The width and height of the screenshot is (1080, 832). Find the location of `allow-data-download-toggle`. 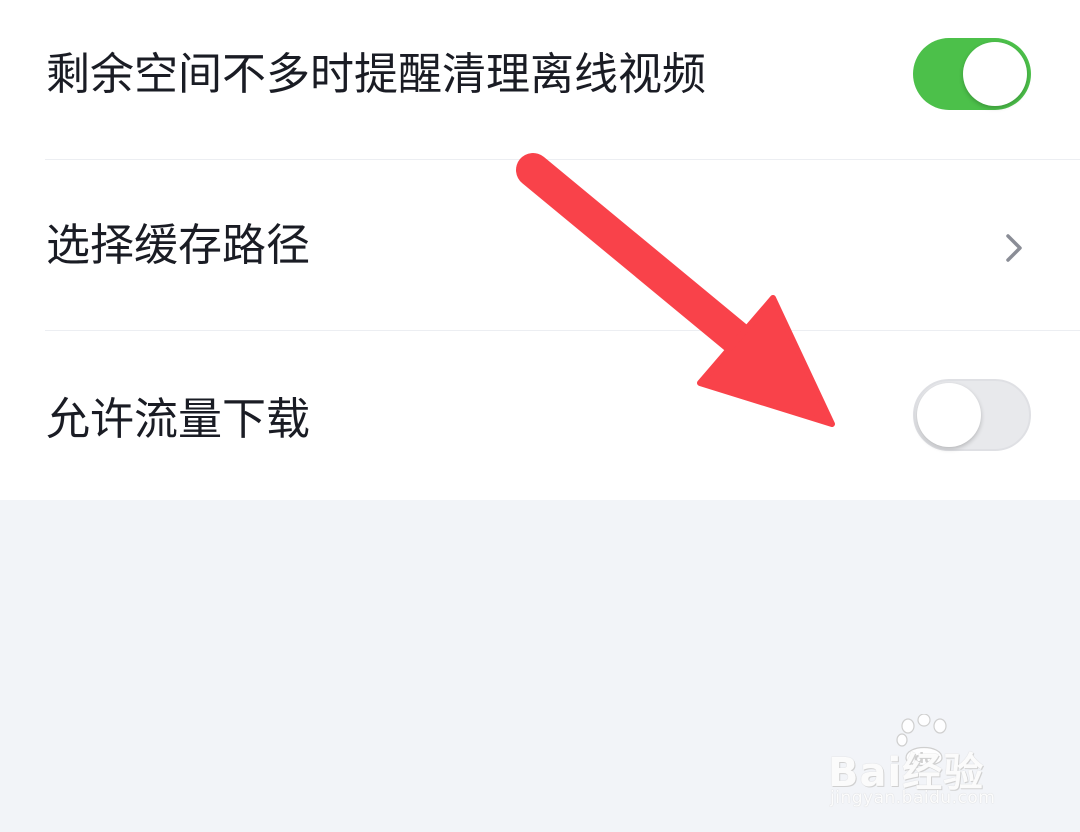

allow-data-download-toggle is located at coordinates (972, 415).